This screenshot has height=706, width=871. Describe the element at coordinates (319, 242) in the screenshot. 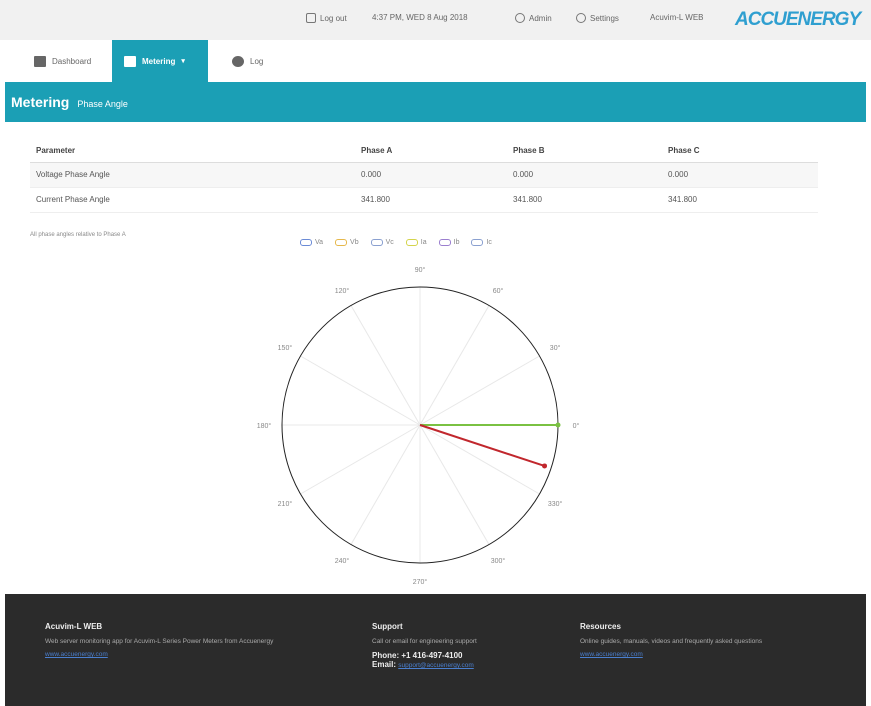

I see `legend-label: Va` at that location.